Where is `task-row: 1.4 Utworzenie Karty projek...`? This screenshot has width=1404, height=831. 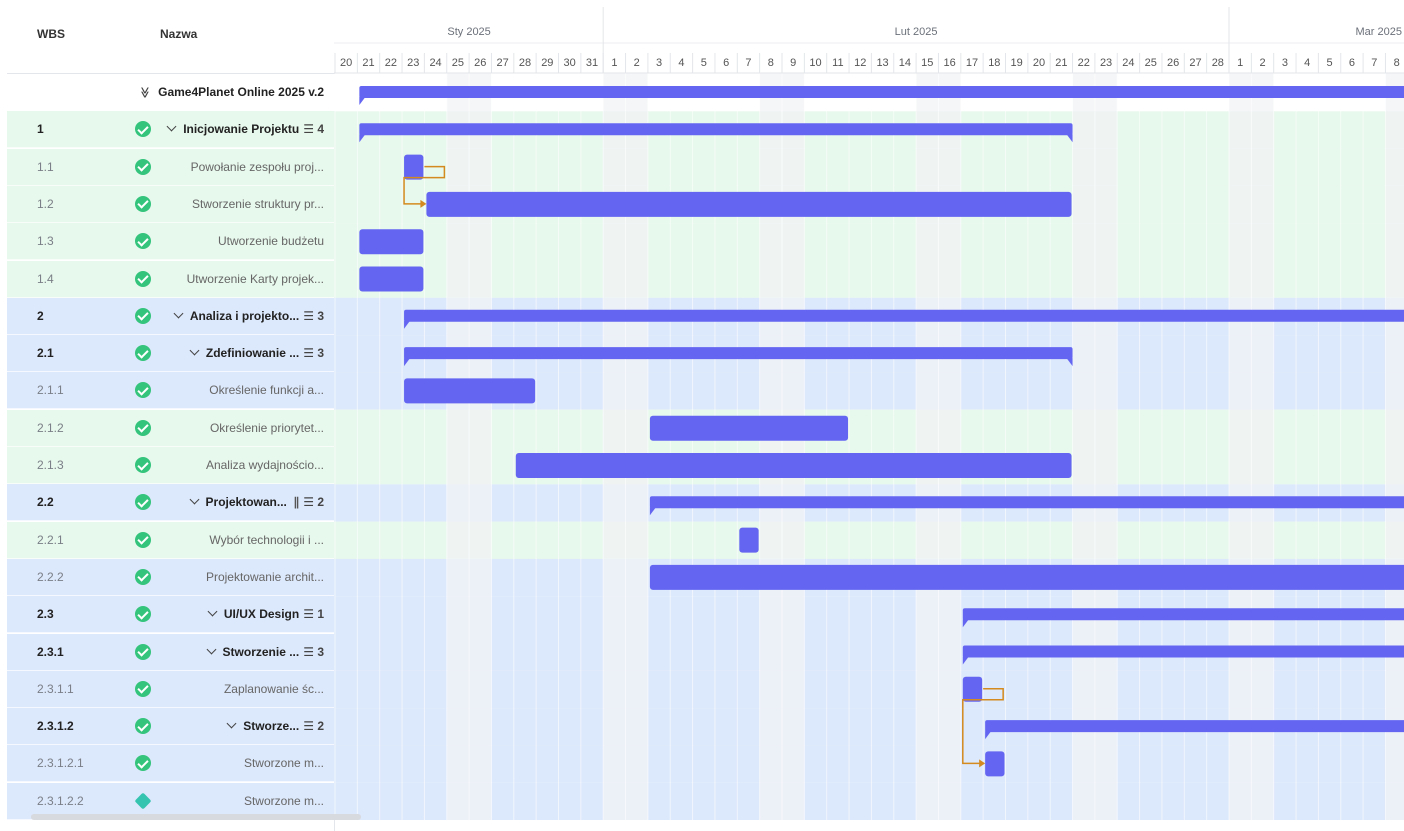
task-row: 1.4 Utworzenie Karty projek... is located at coordinates (170, 279).